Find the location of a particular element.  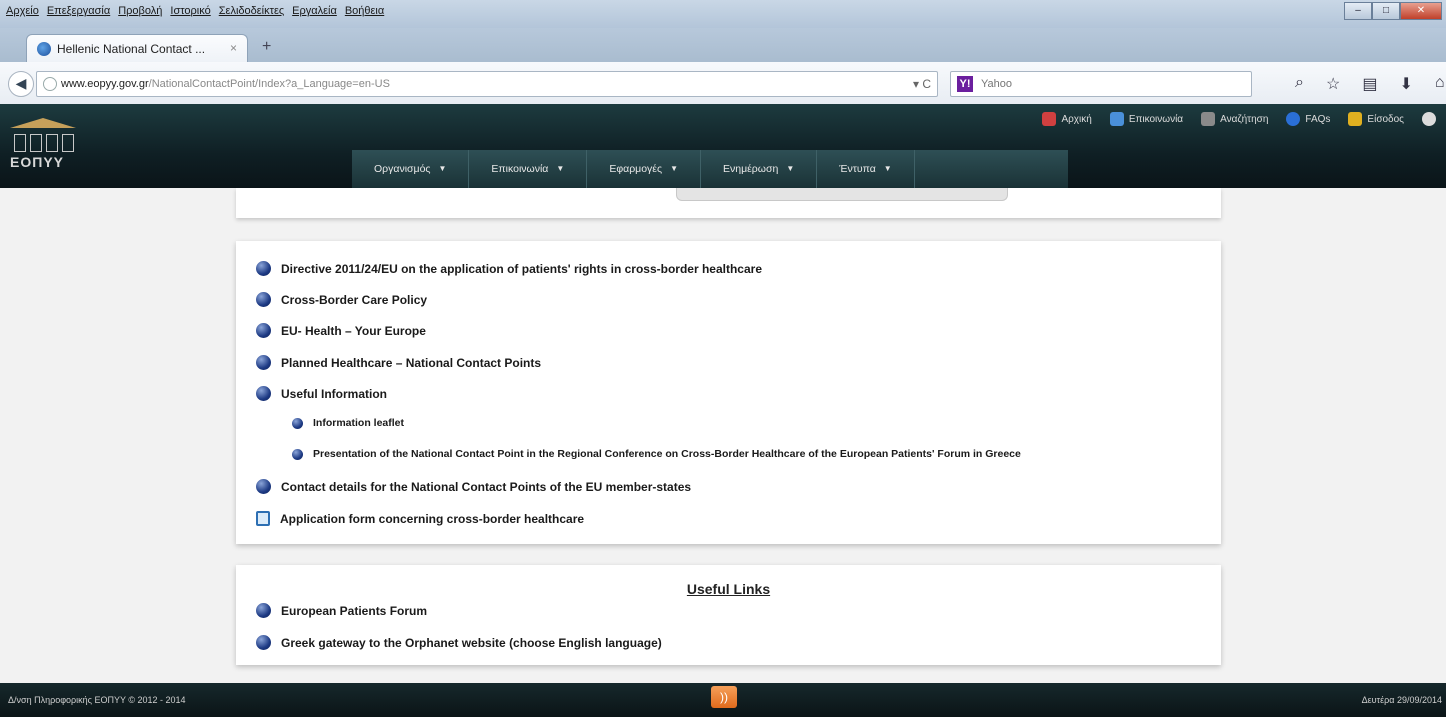

nav-organization: Οργανισμός ▼ is located at coordinates (411, 169).